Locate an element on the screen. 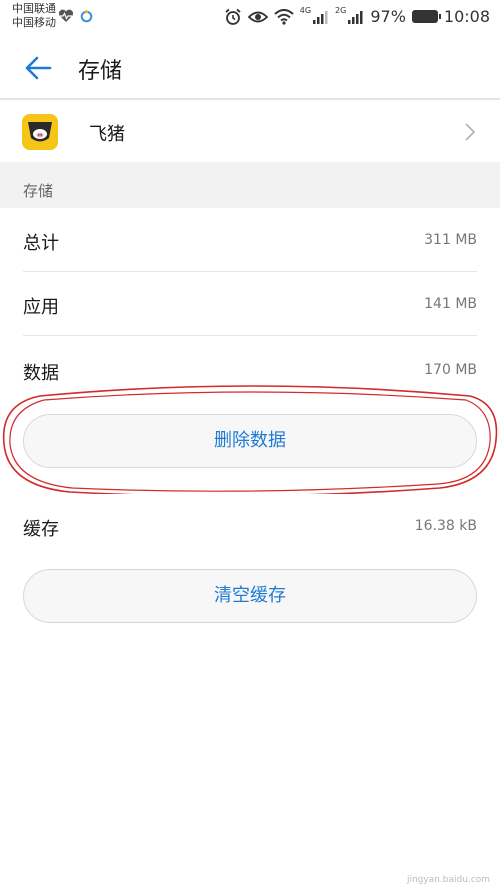 Image resolution: width=500 pixels, height=889 pixels. chevron-right-icon is located at coordinates (470, 132).